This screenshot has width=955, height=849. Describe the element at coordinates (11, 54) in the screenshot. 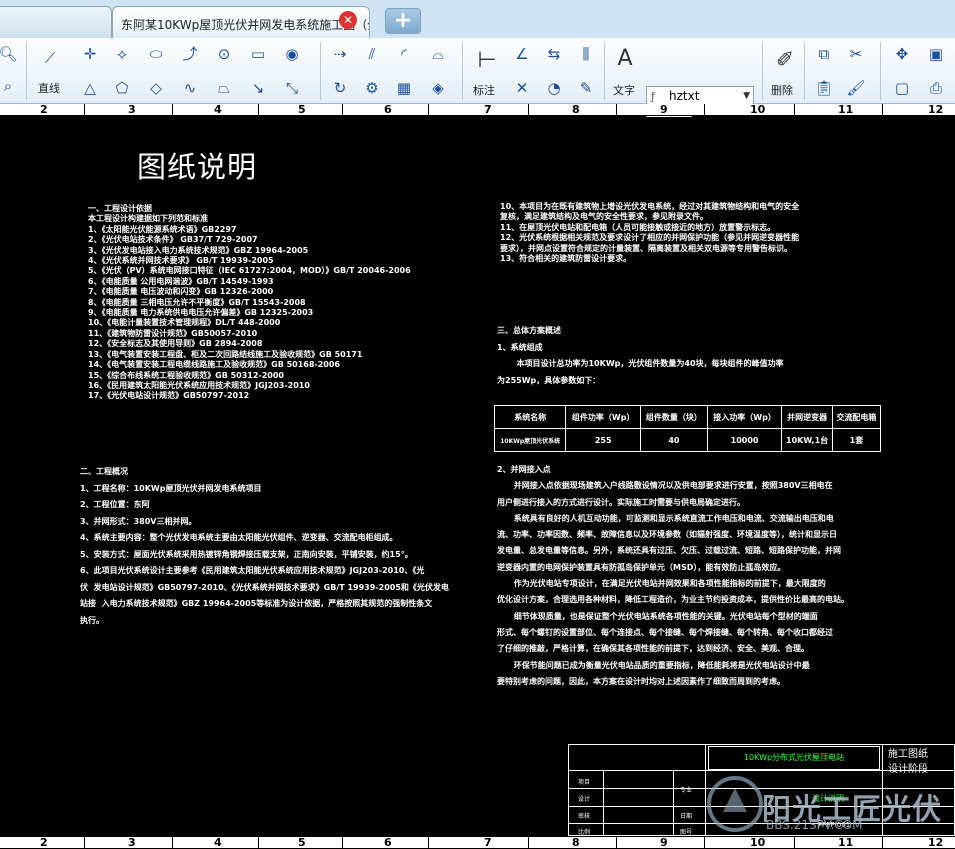

I see `zoom-icon: 🔍︎` at that location.